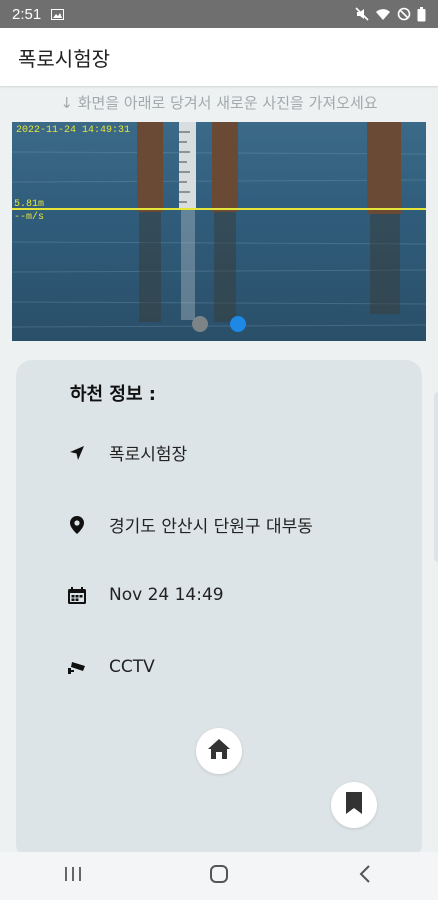 This screenshot has height=900, width=438. What do you see at coordinates (29, 204) in the screenshot?
I see `water-level-readout: 5.81m` at bounding box center [29, 204].